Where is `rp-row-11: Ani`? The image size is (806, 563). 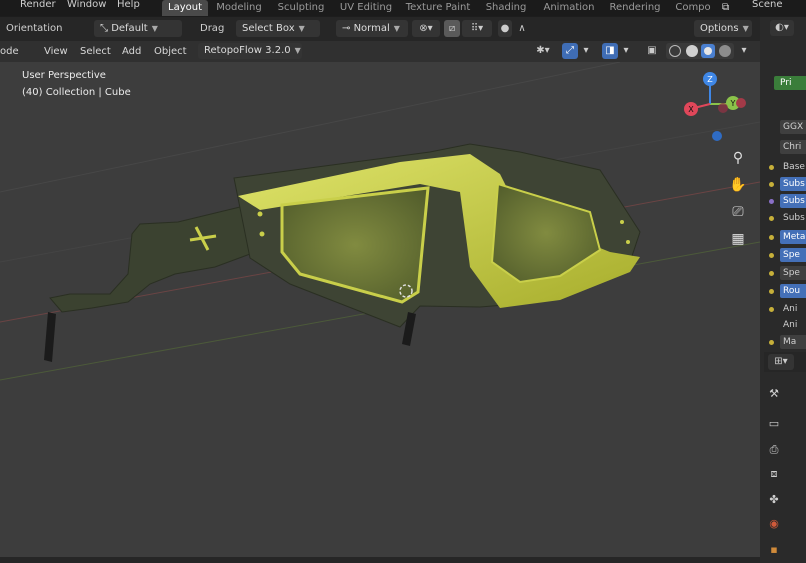
rp-row-11: Ani is located at coordinates (793, 325).